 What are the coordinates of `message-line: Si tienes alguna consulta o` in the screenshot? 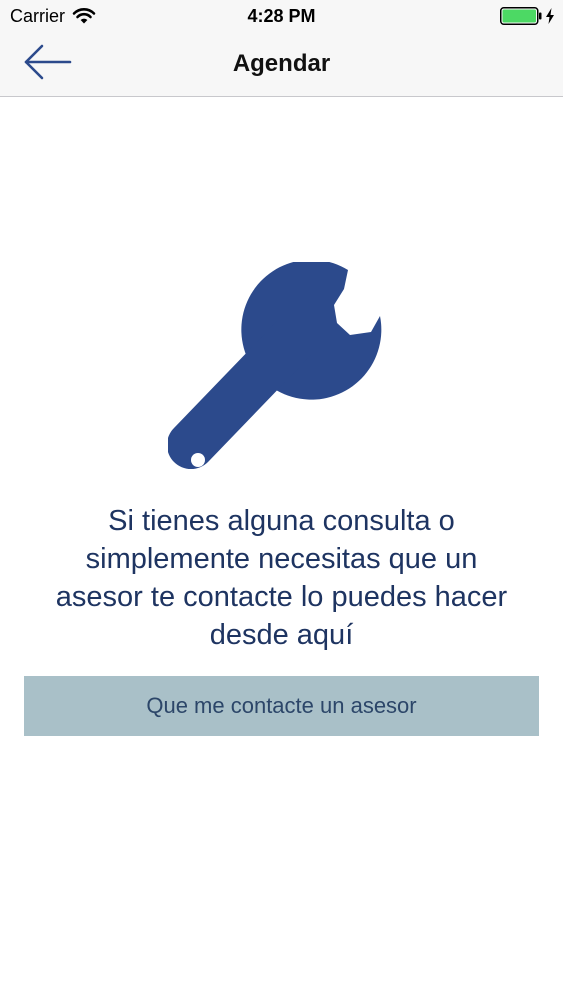 It's located at (281, 521).